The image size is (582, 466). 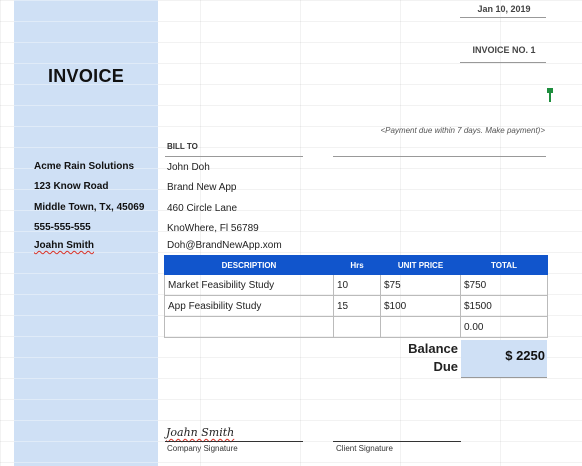 I want to click on invoice-number: INVOICE NO. 1, so click(x=504, y=50).